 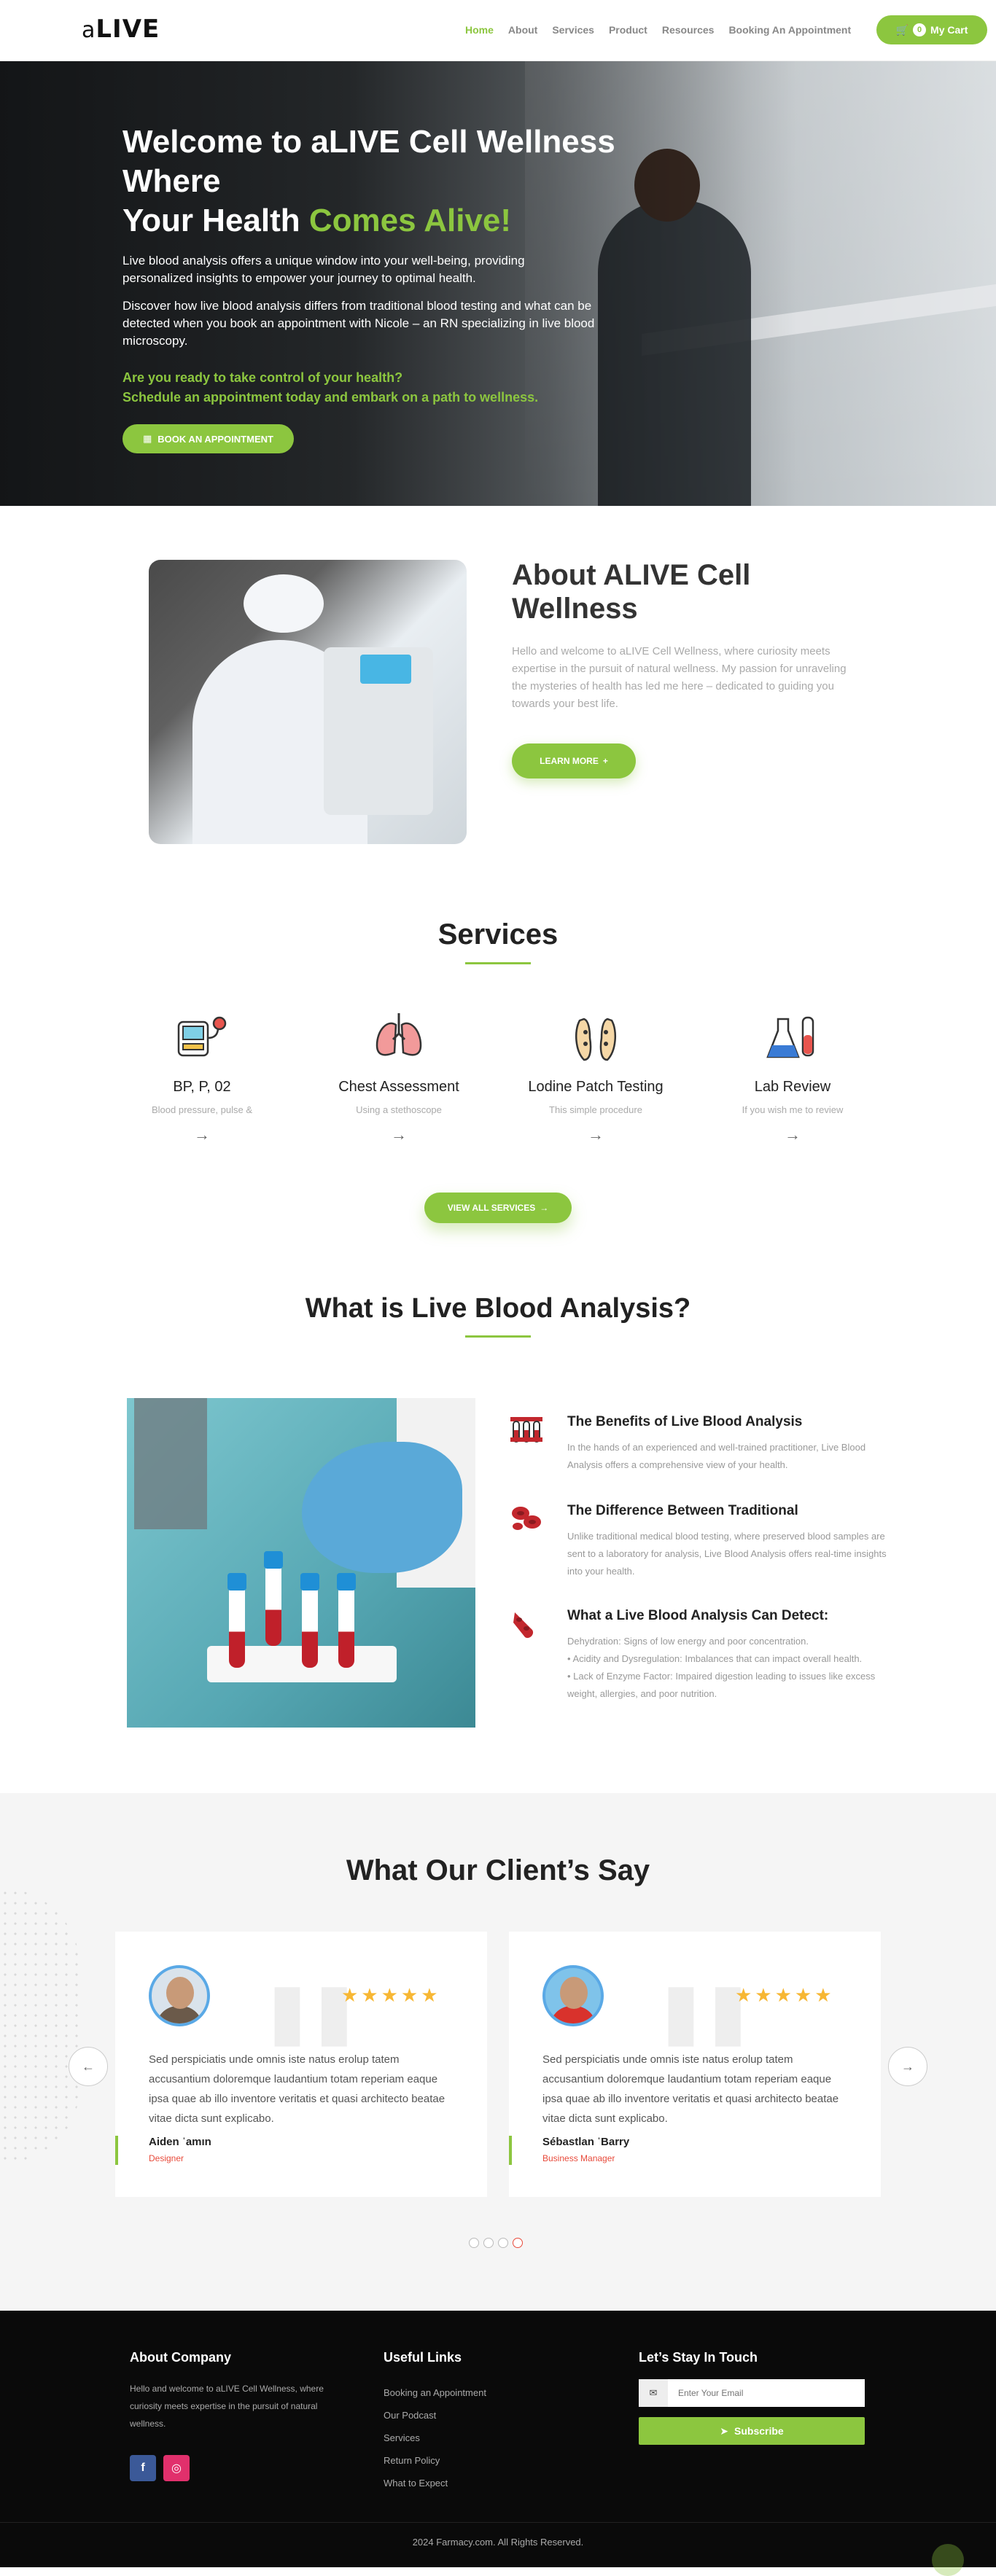 I want to click on testimonial-role: Business Manager, so click(x=578, y=2158).